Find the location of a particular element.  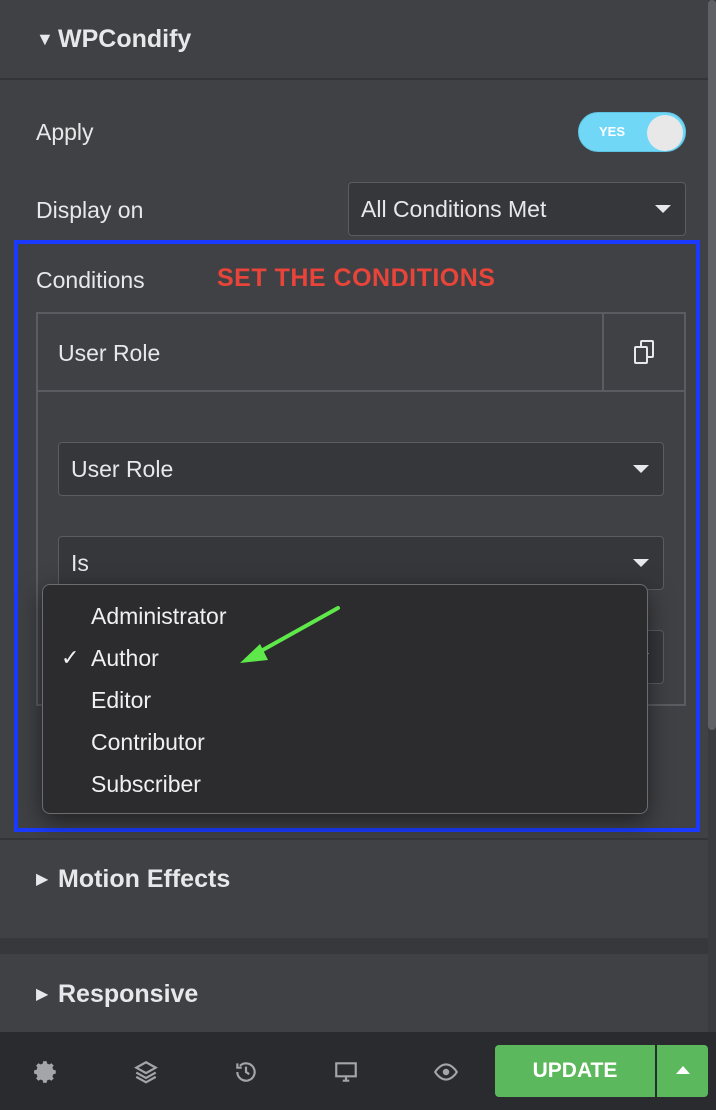

display-on-select: All Conditions Met is located at coordinates (517, 209).